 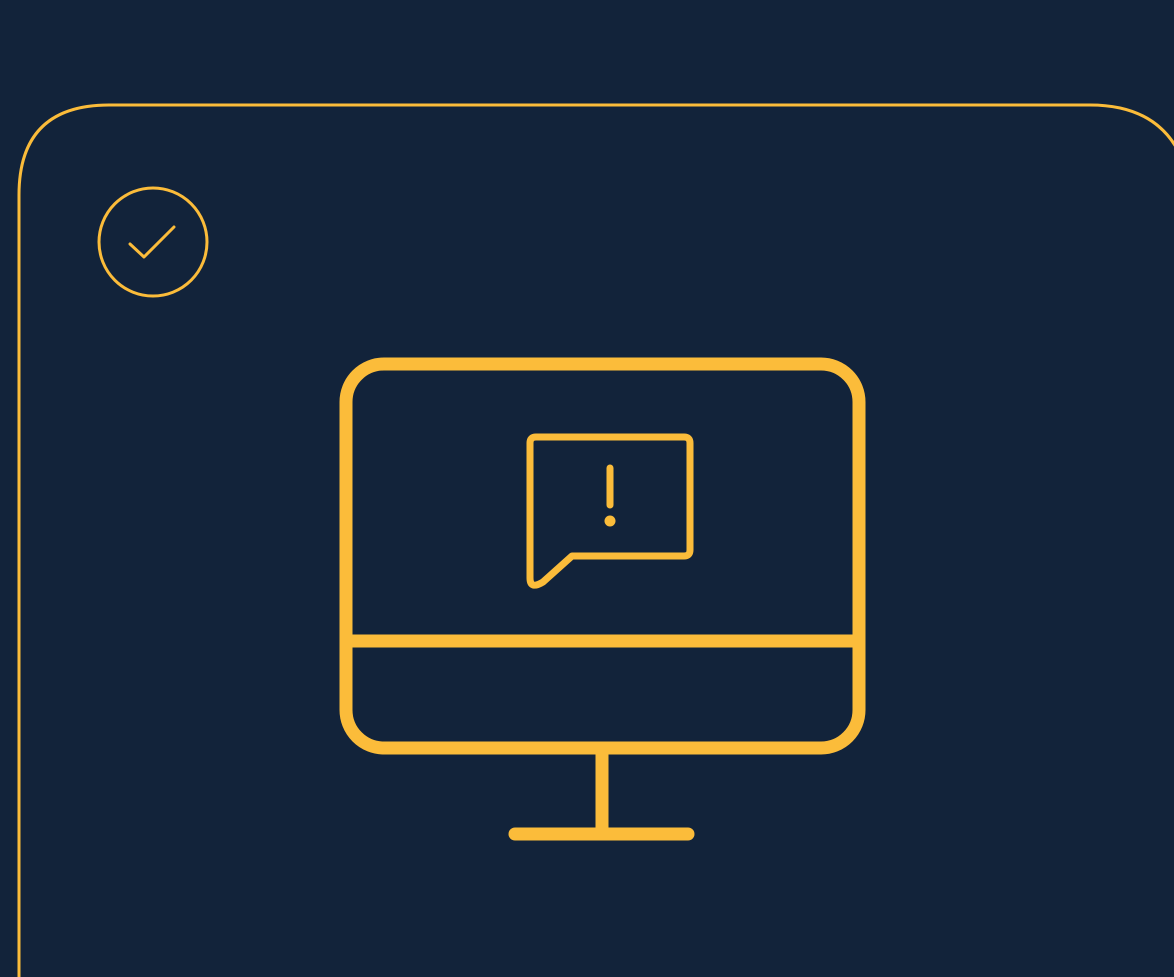 What do you see at coordinates (153, 242) in the screenshot?
I see `check-circle-icon` at bounding box center [153, 242].